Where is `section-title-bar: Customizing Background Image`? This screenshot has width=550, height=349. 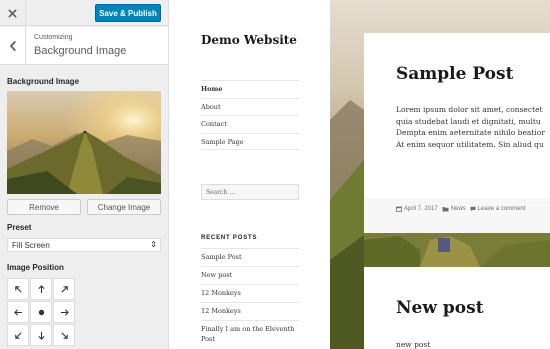 section-title-bar: Customizing Background Image is located at coordinates (84, 46).